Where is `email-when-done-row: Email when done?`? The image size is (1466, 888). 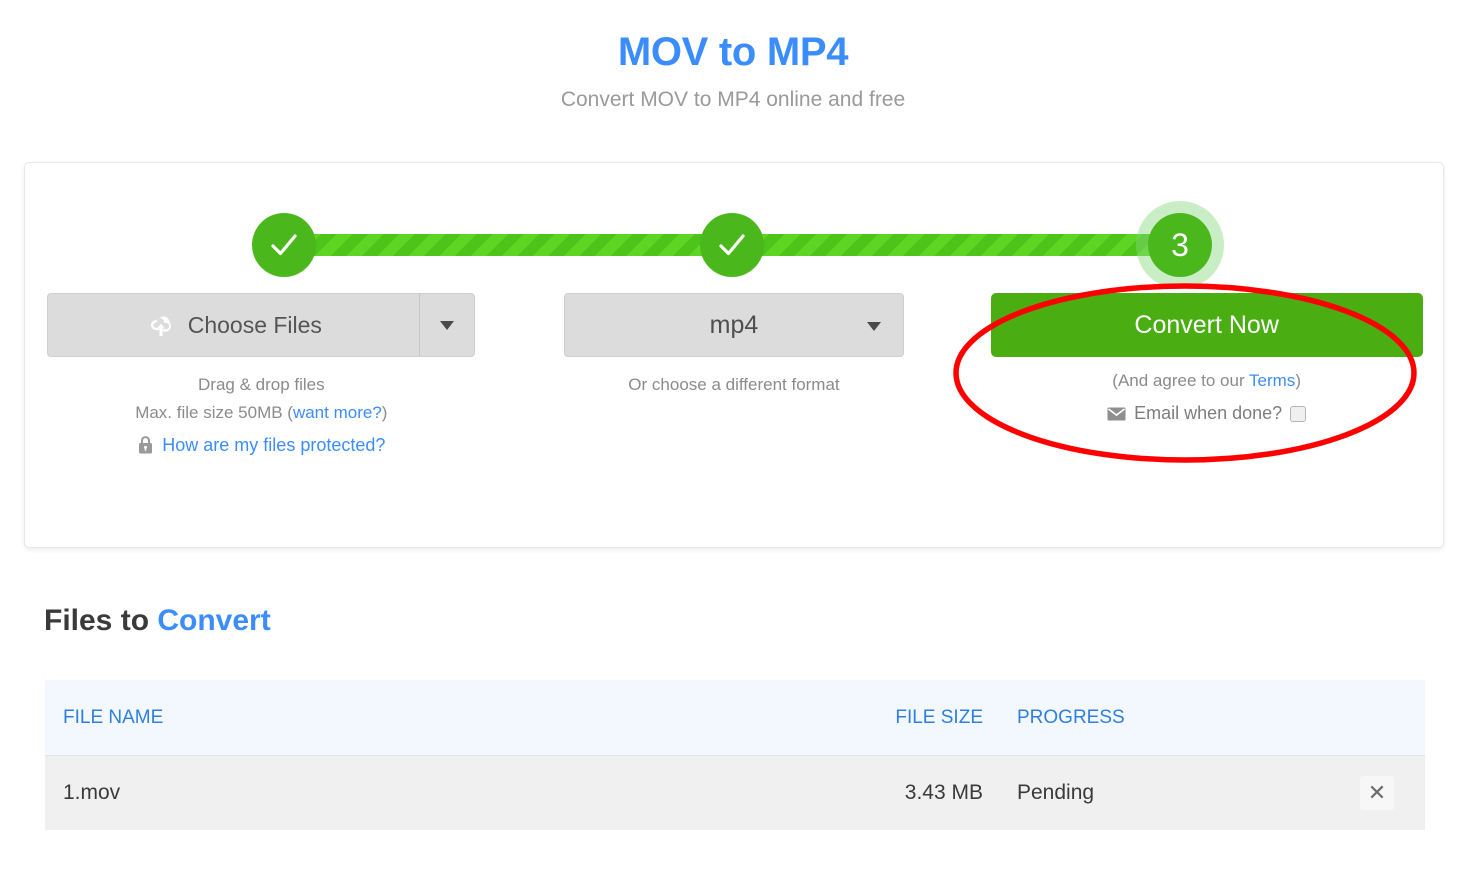
email-when-done-row: Email when done? is located at coordinates (1206, 413).